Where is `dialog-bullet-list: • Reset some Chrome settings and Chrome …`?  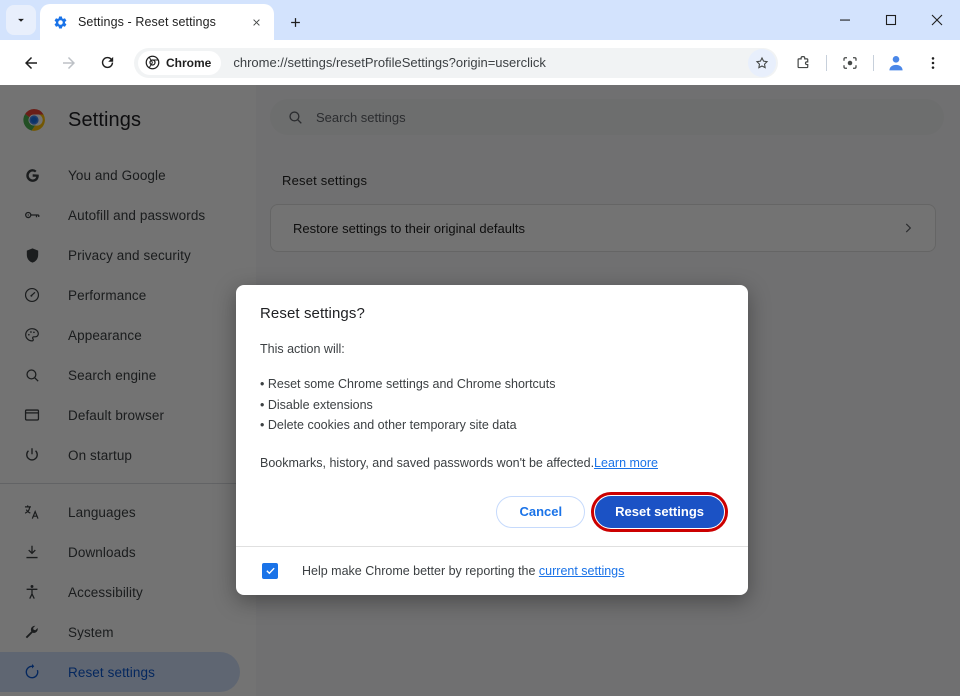
dialog-bullet-list: • Reset some Chrome settings and Chrome … is located at coordinates (492, 405).